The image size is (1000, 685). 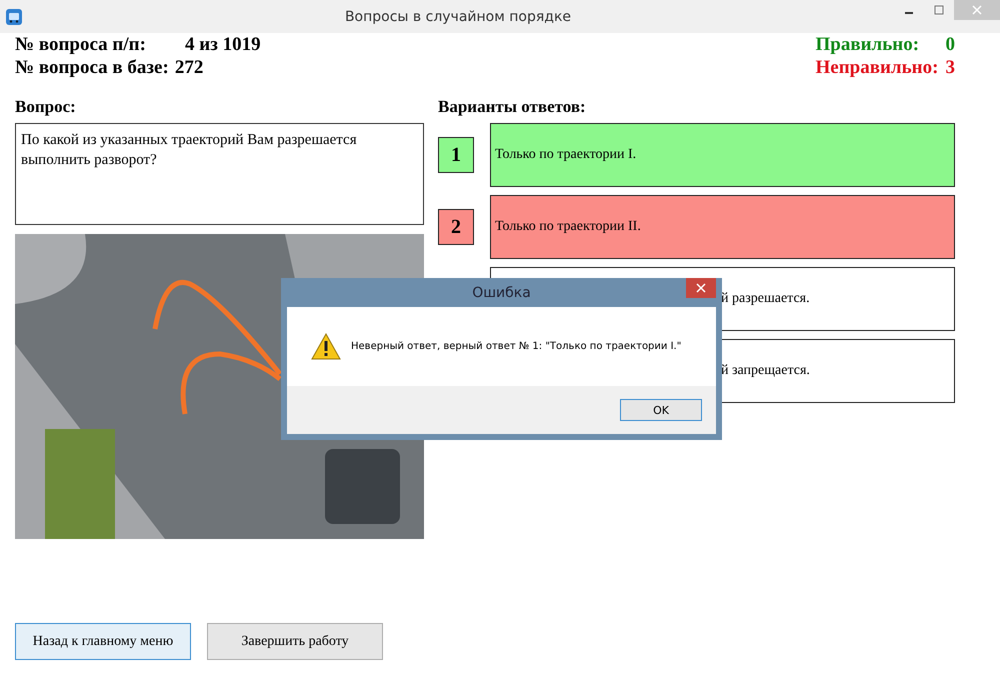 I want to click on window-title: Вопросы в случайном порядке, so click(x=458, y=16).